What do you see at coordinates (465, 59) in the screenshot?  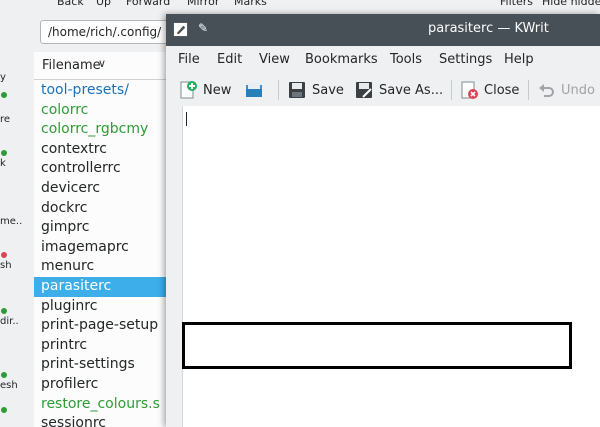 I see `menu-settings: Settings` at bounding box center [465, 59].